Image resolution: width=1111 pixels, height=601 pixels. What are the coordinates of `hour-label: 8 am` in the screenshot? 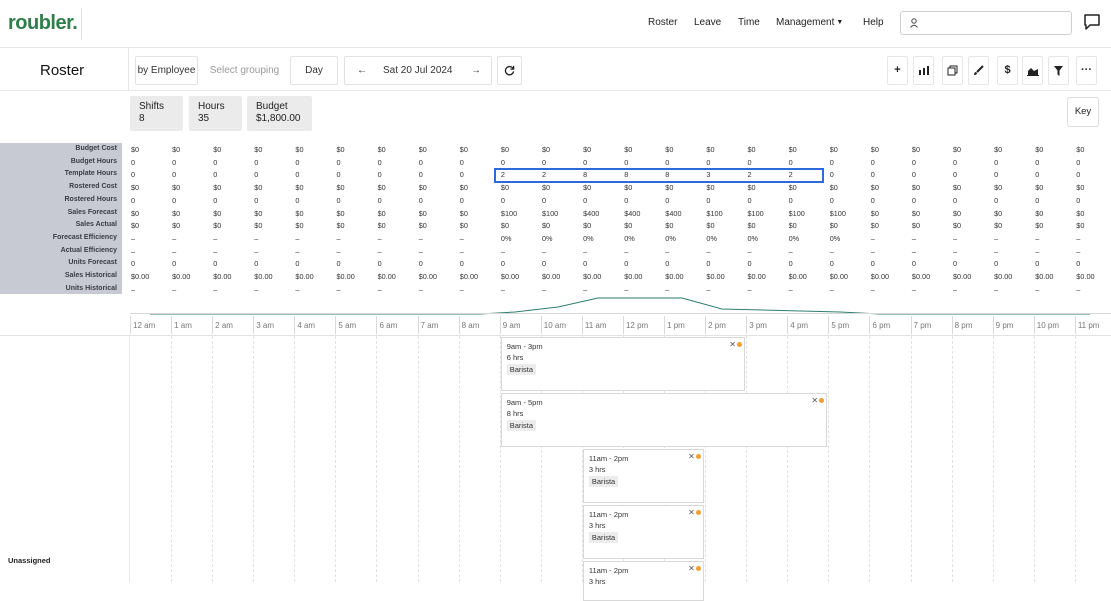 It's located at (470, 325).